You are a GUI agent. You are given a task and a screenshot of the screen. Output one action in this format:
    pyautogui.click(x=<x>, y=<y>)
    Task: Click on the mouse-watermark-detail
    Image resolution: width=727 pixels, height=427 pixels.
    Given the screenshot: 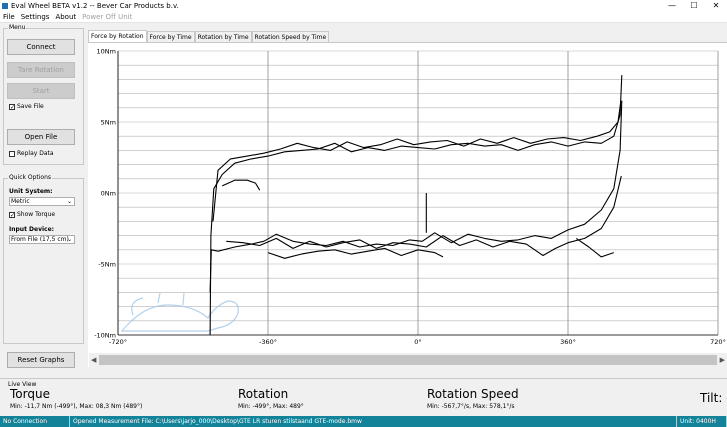 What is the action you would take?
    pyautogui.click(x=158, y=304)
    